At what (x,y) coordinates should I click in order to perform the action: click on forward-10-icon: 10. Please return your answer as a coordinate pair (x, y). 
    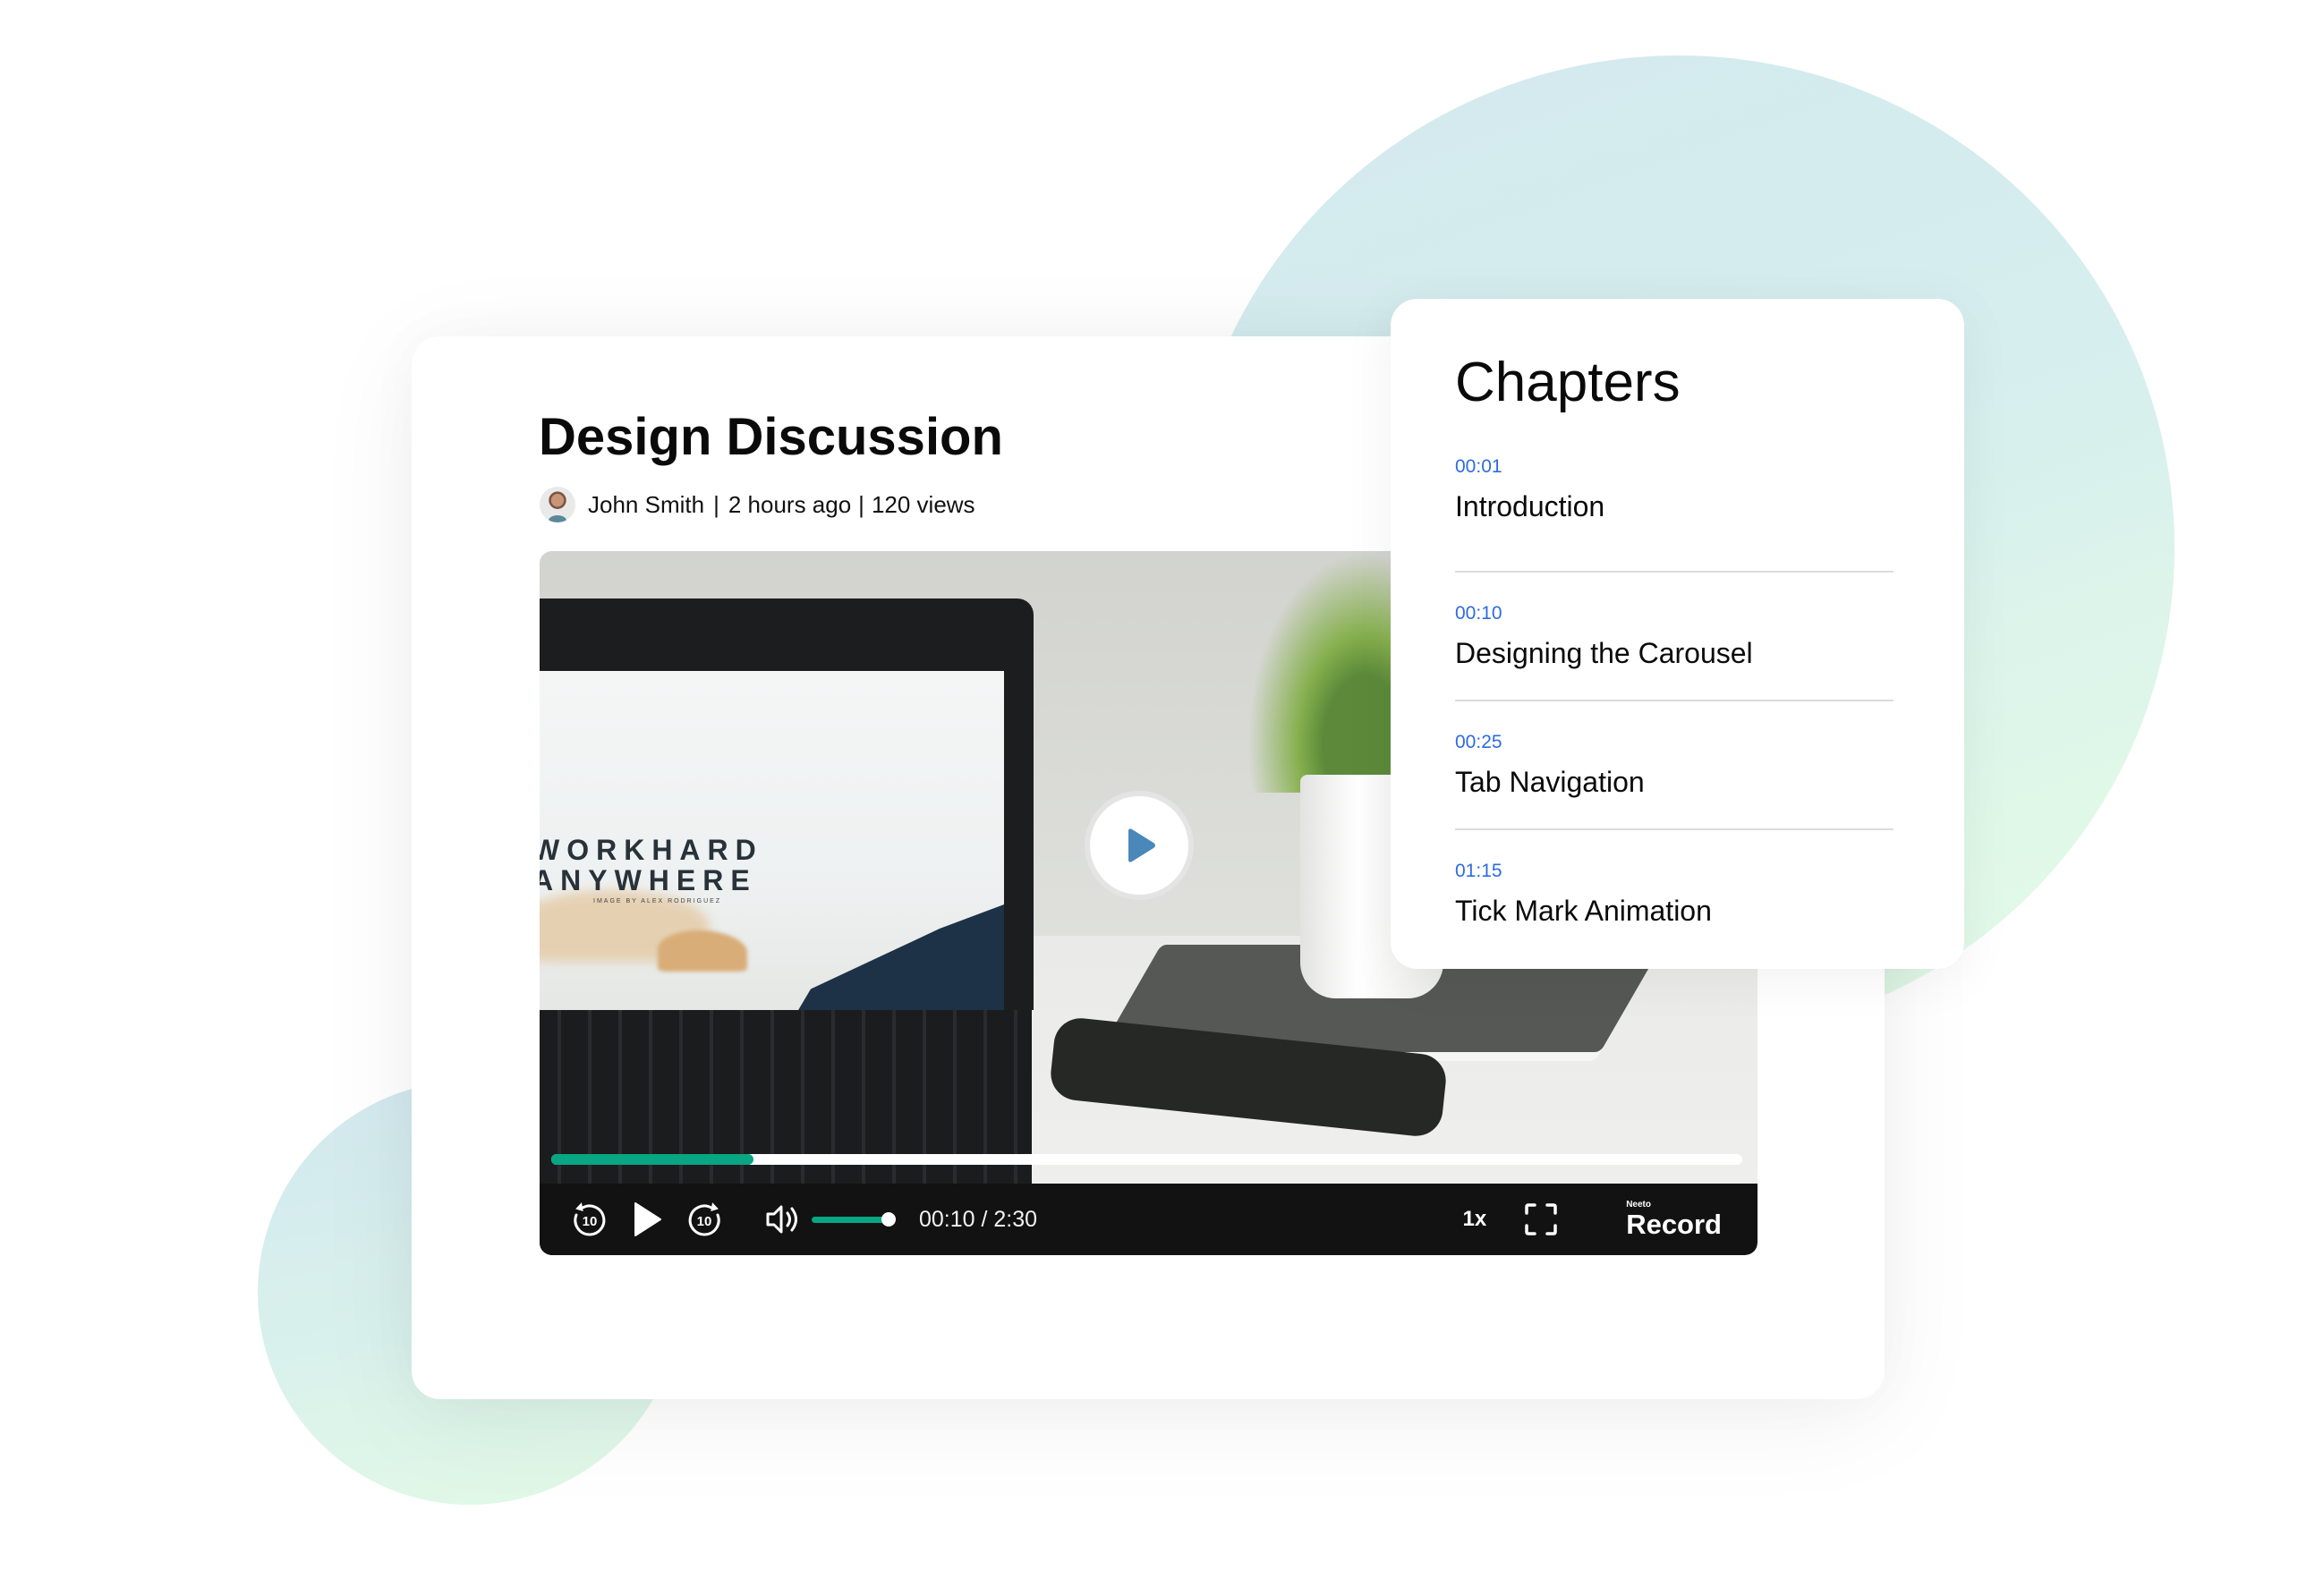
    Looking at the image, I should click on (704, 1219).